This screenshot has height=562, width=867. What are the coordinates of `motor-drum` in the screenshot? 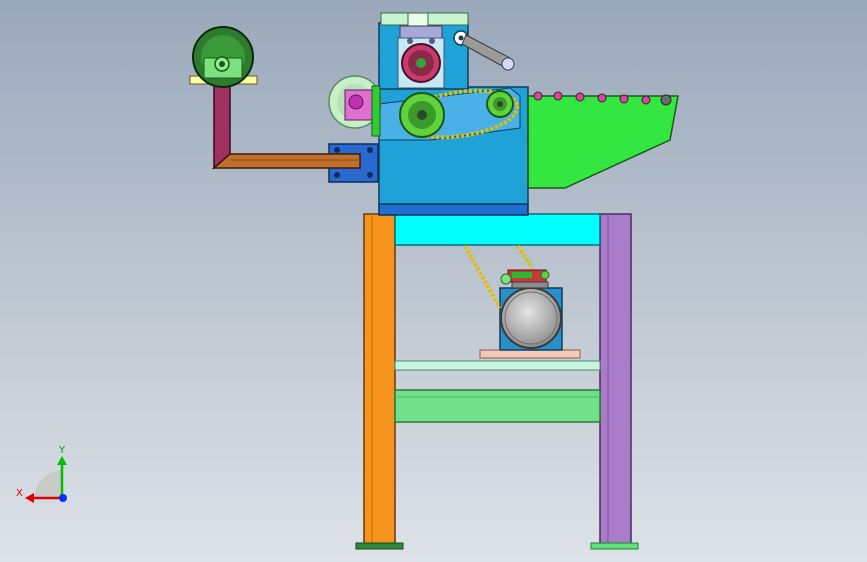 It's located at (531, 318).